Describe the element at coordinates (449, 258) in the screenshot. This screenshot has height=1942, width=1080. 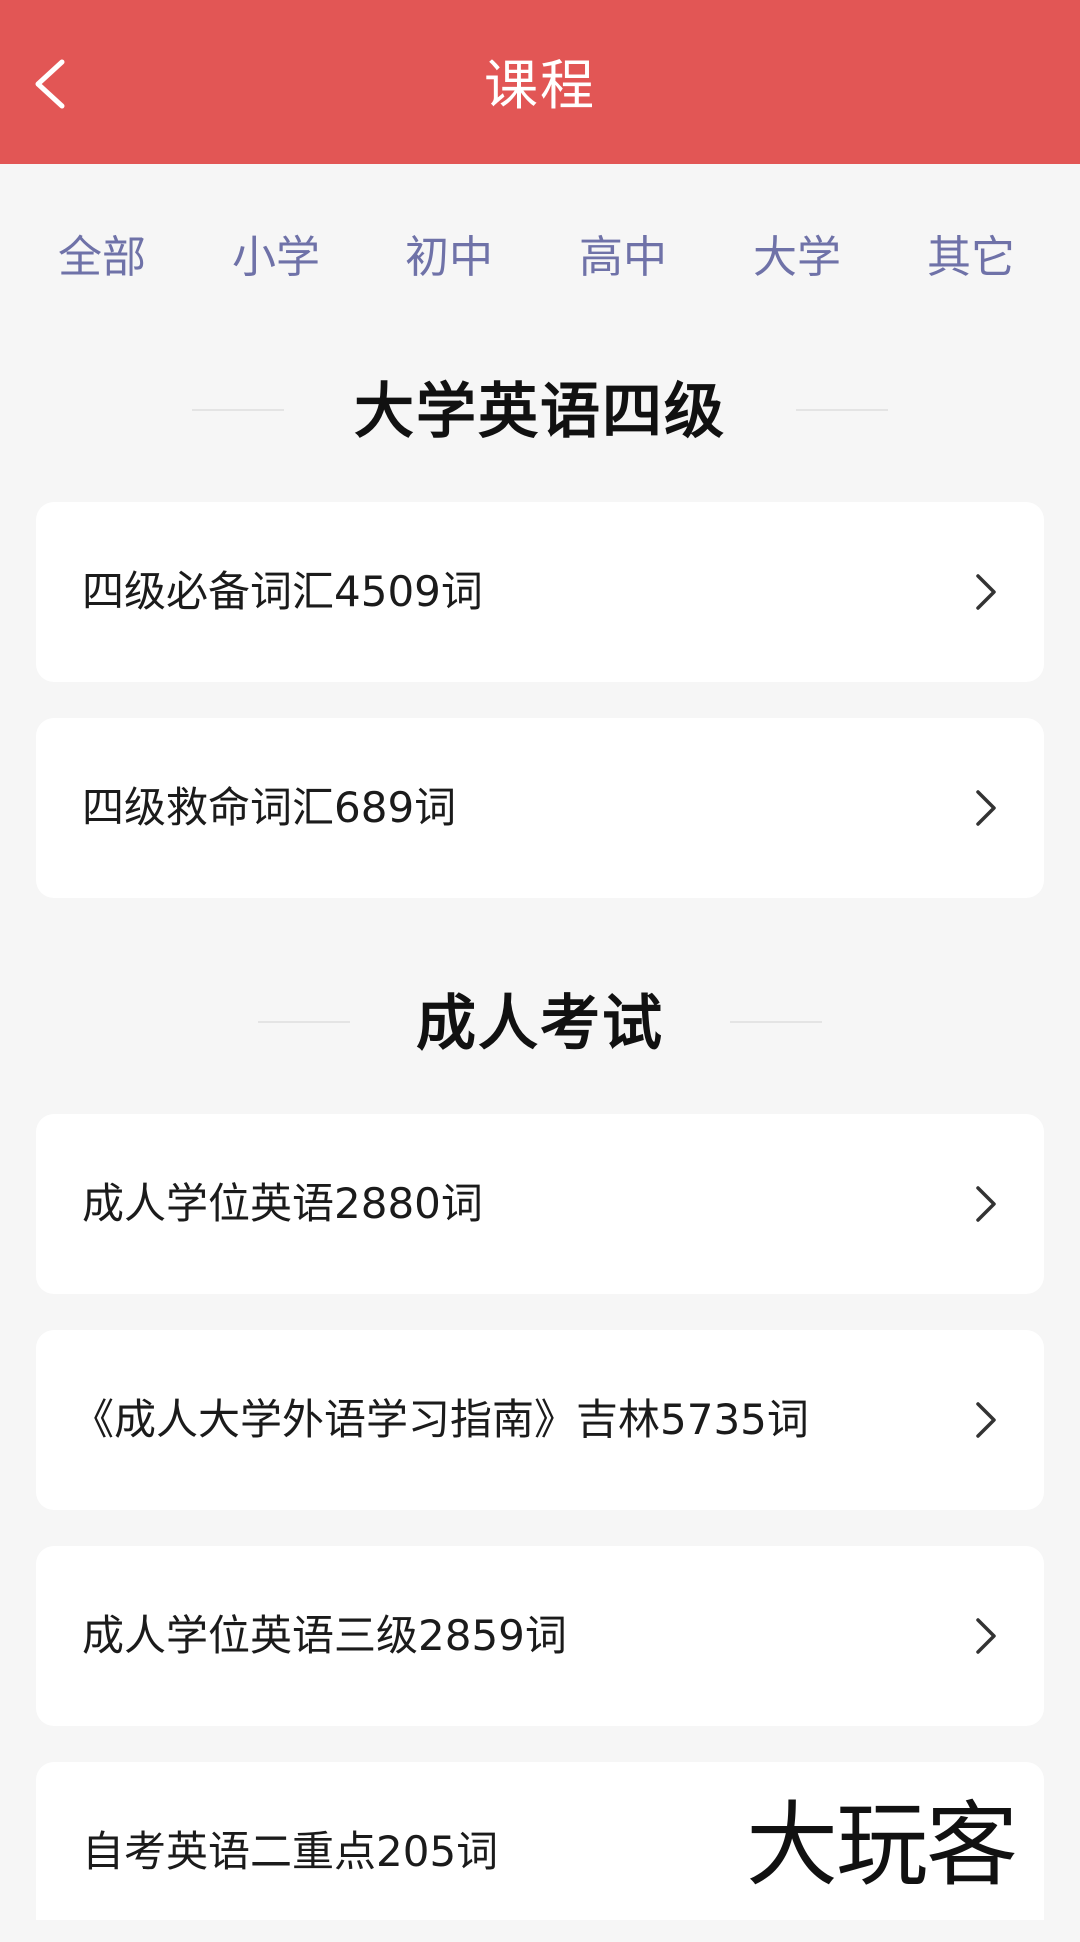
I see `tab-junior-high: 初中` at that location.